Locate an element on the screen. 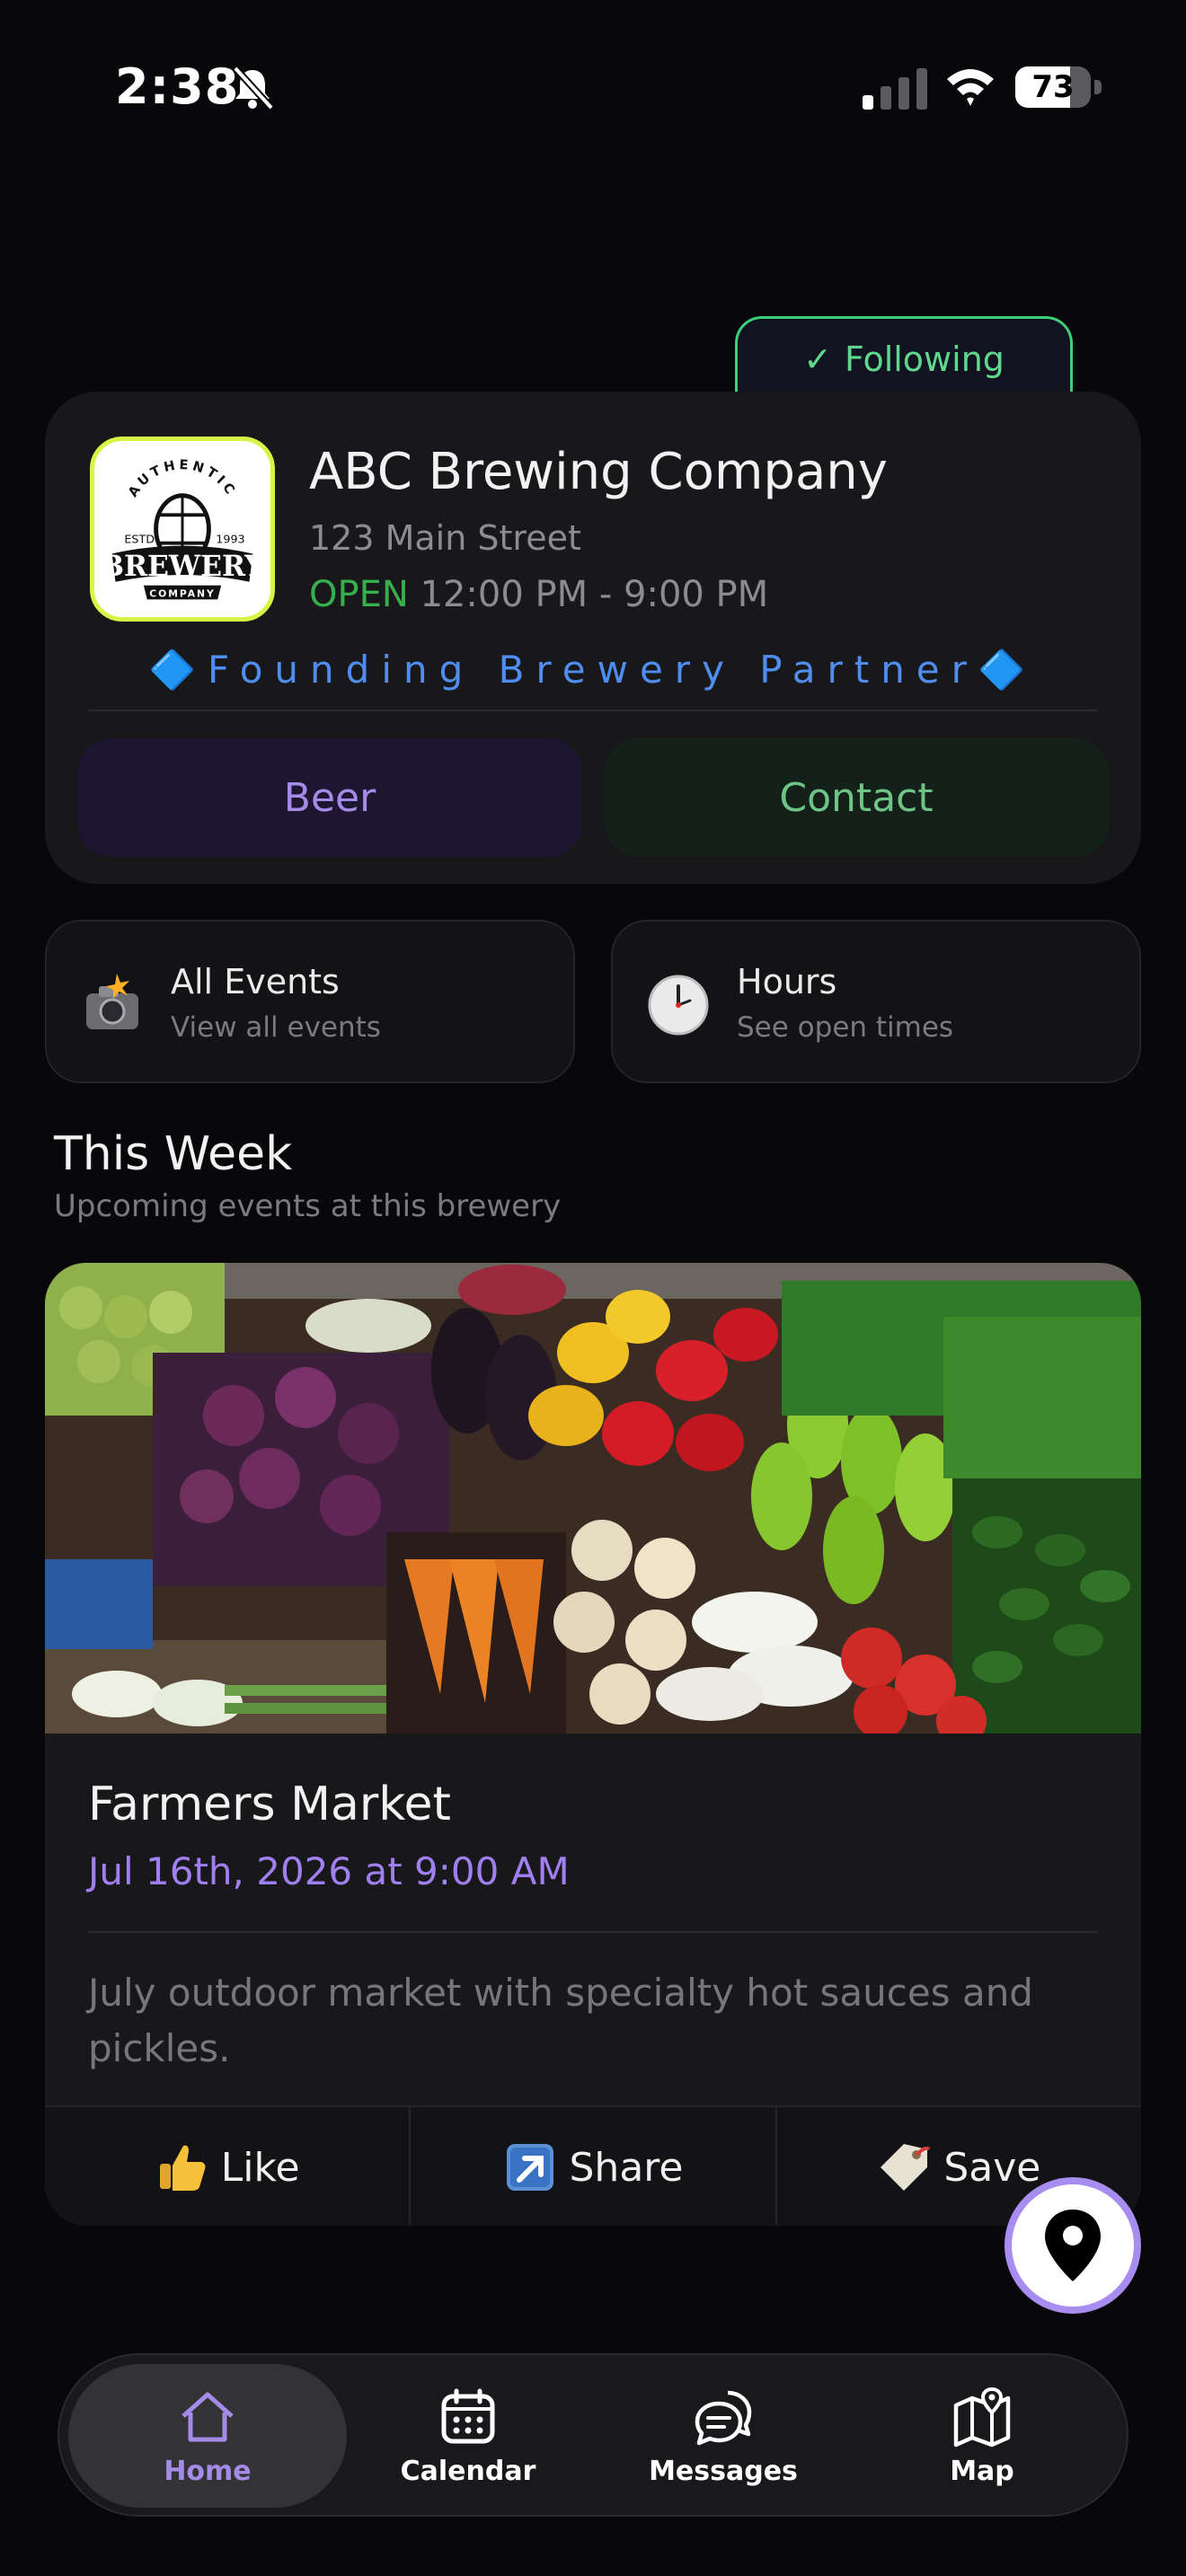 The image size is (1186, 2576). svg-text: ESTD is located at coordinates (139, 540).